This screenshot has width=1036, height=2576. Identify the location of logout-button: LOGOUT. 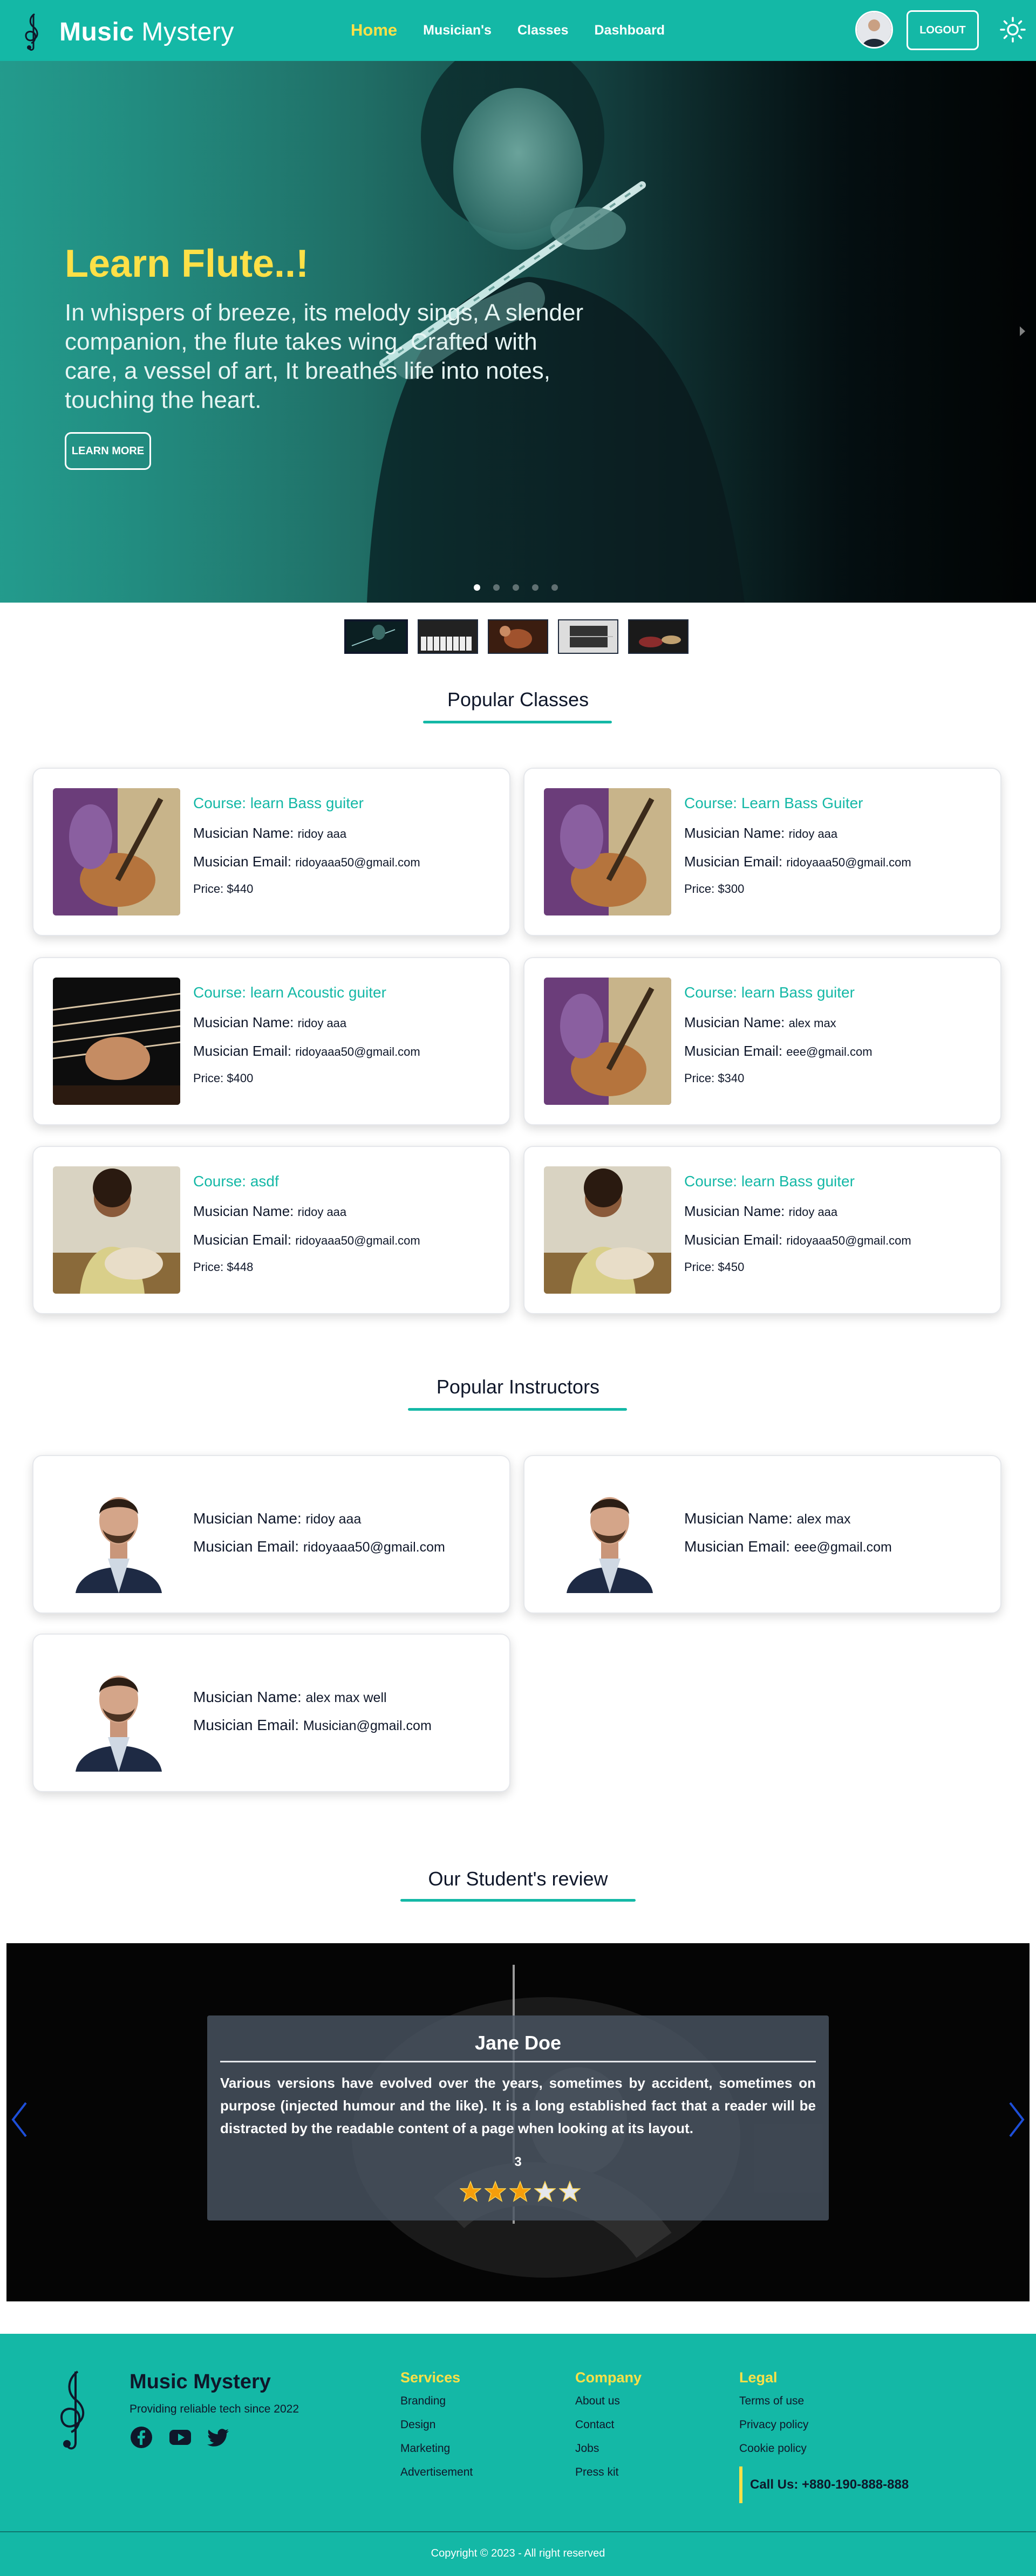
(942, 30).